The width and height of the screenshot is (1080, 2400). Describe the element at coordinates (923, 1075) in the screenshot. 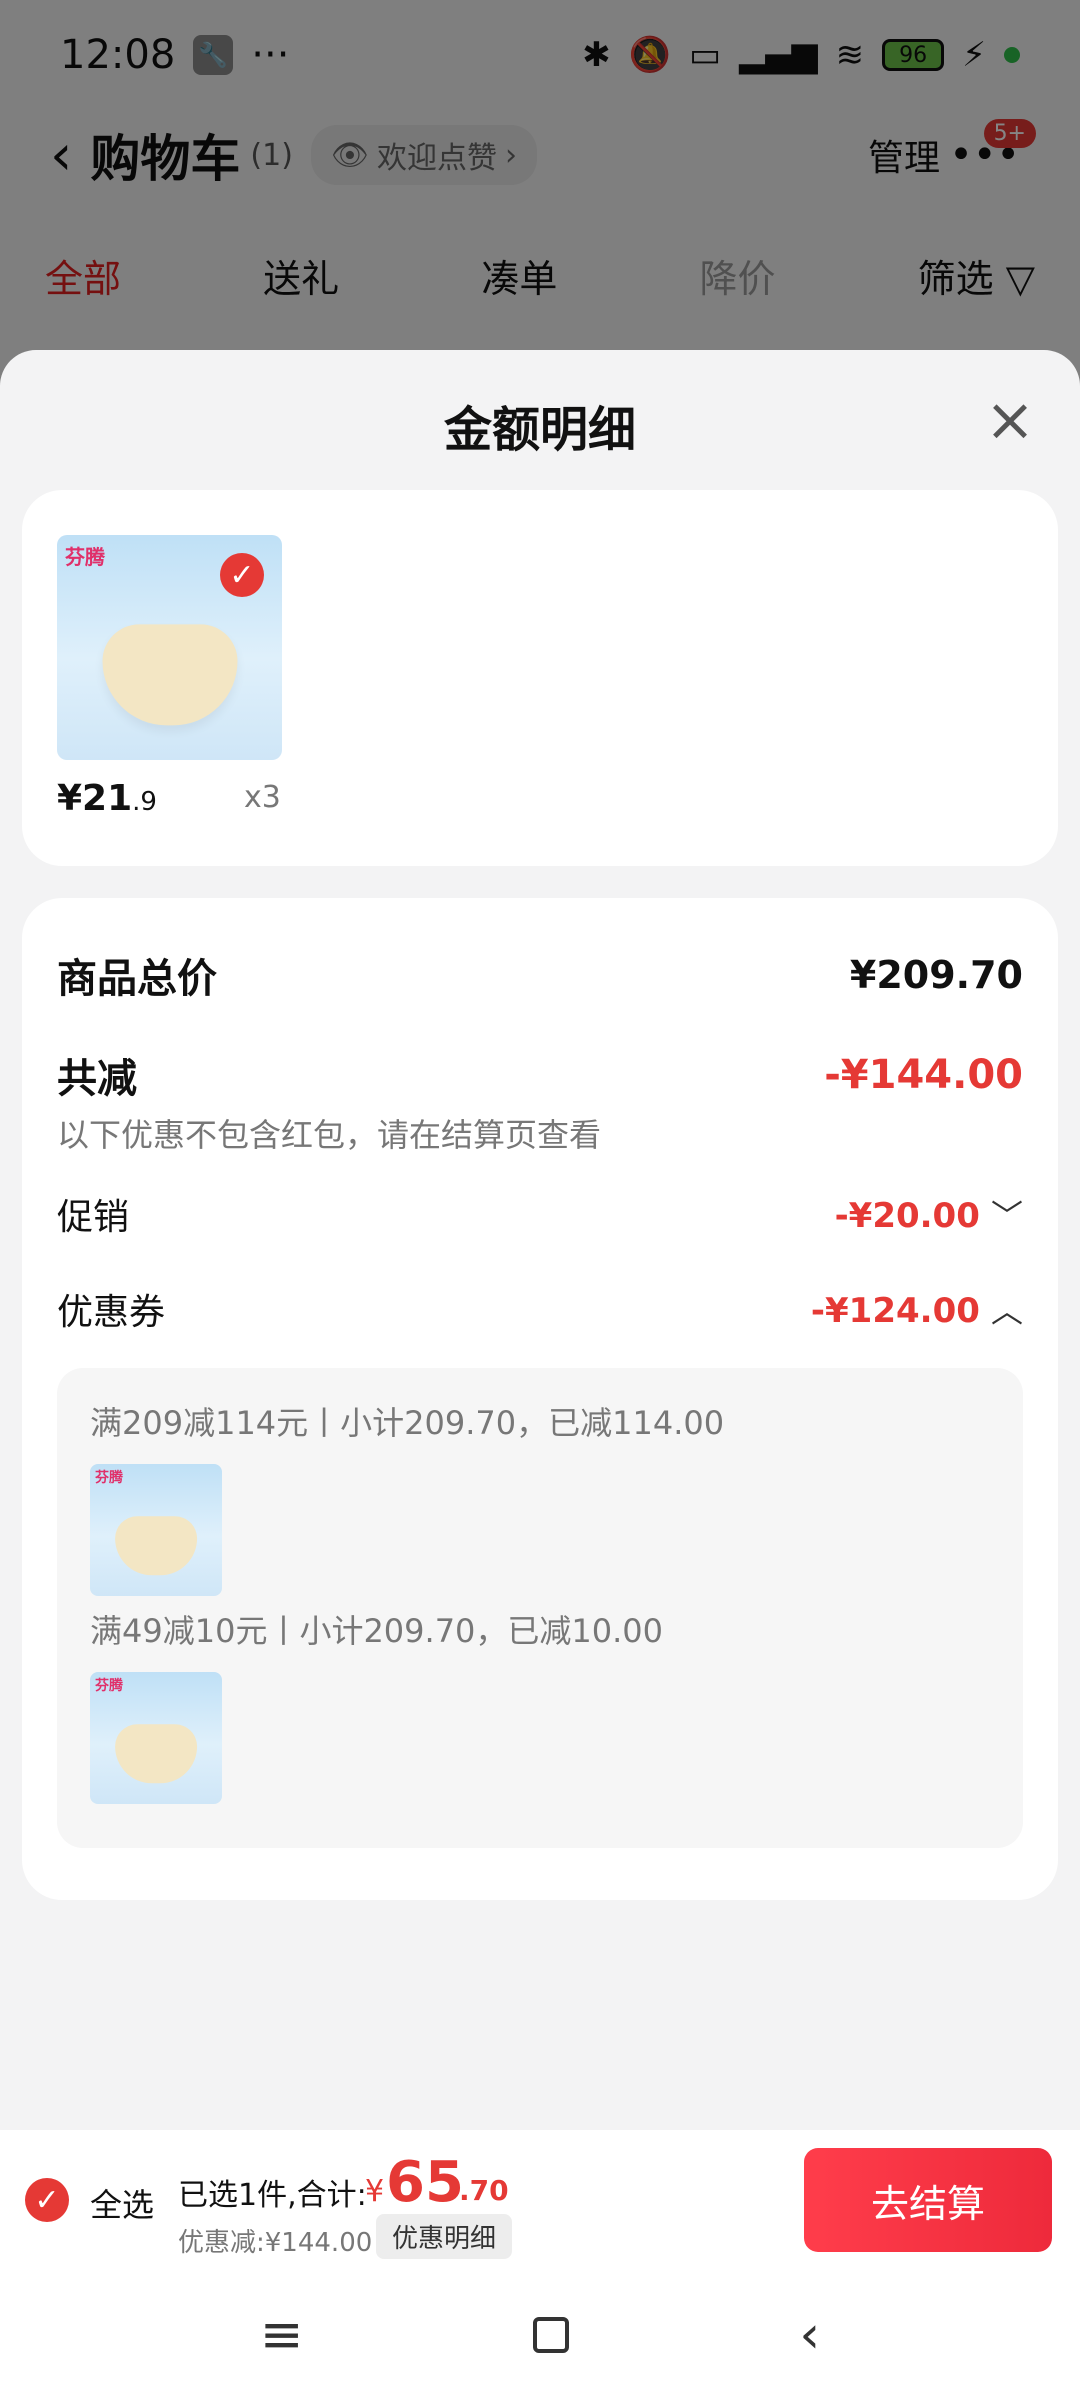

I see `reduce-value: -¥144.00` at that location.